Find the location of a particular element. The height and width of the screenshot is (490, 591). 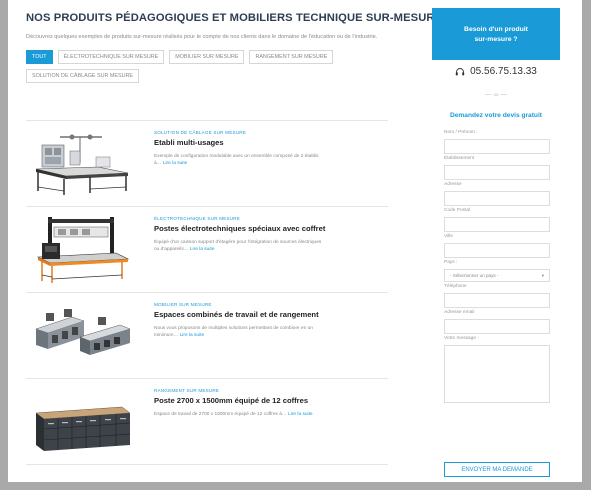

product-image-drawer-station is located at coordinates (82, 421).